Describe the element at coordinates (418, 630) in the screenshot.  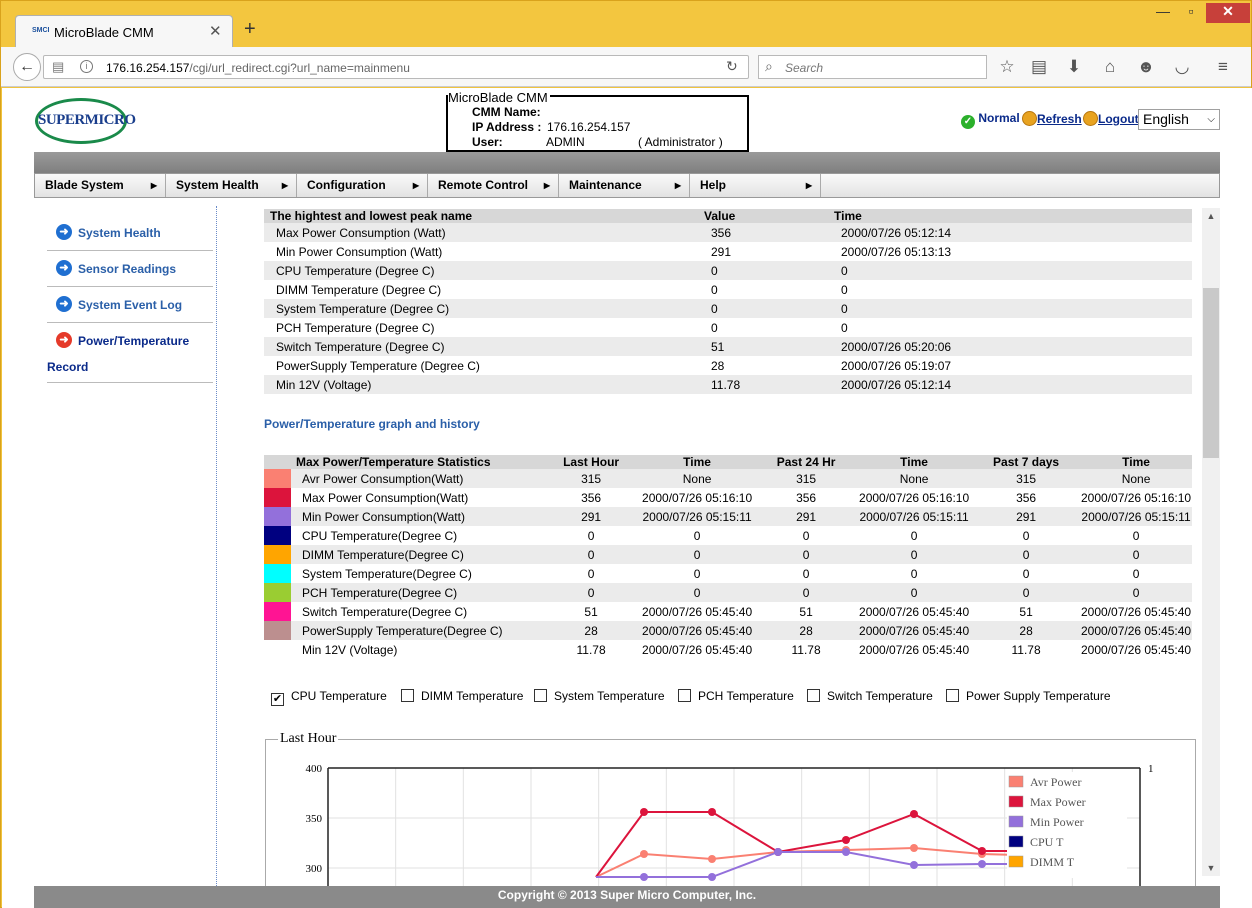
I see `stat-name: PowerSupply Temperature(Degree C)` at that location.